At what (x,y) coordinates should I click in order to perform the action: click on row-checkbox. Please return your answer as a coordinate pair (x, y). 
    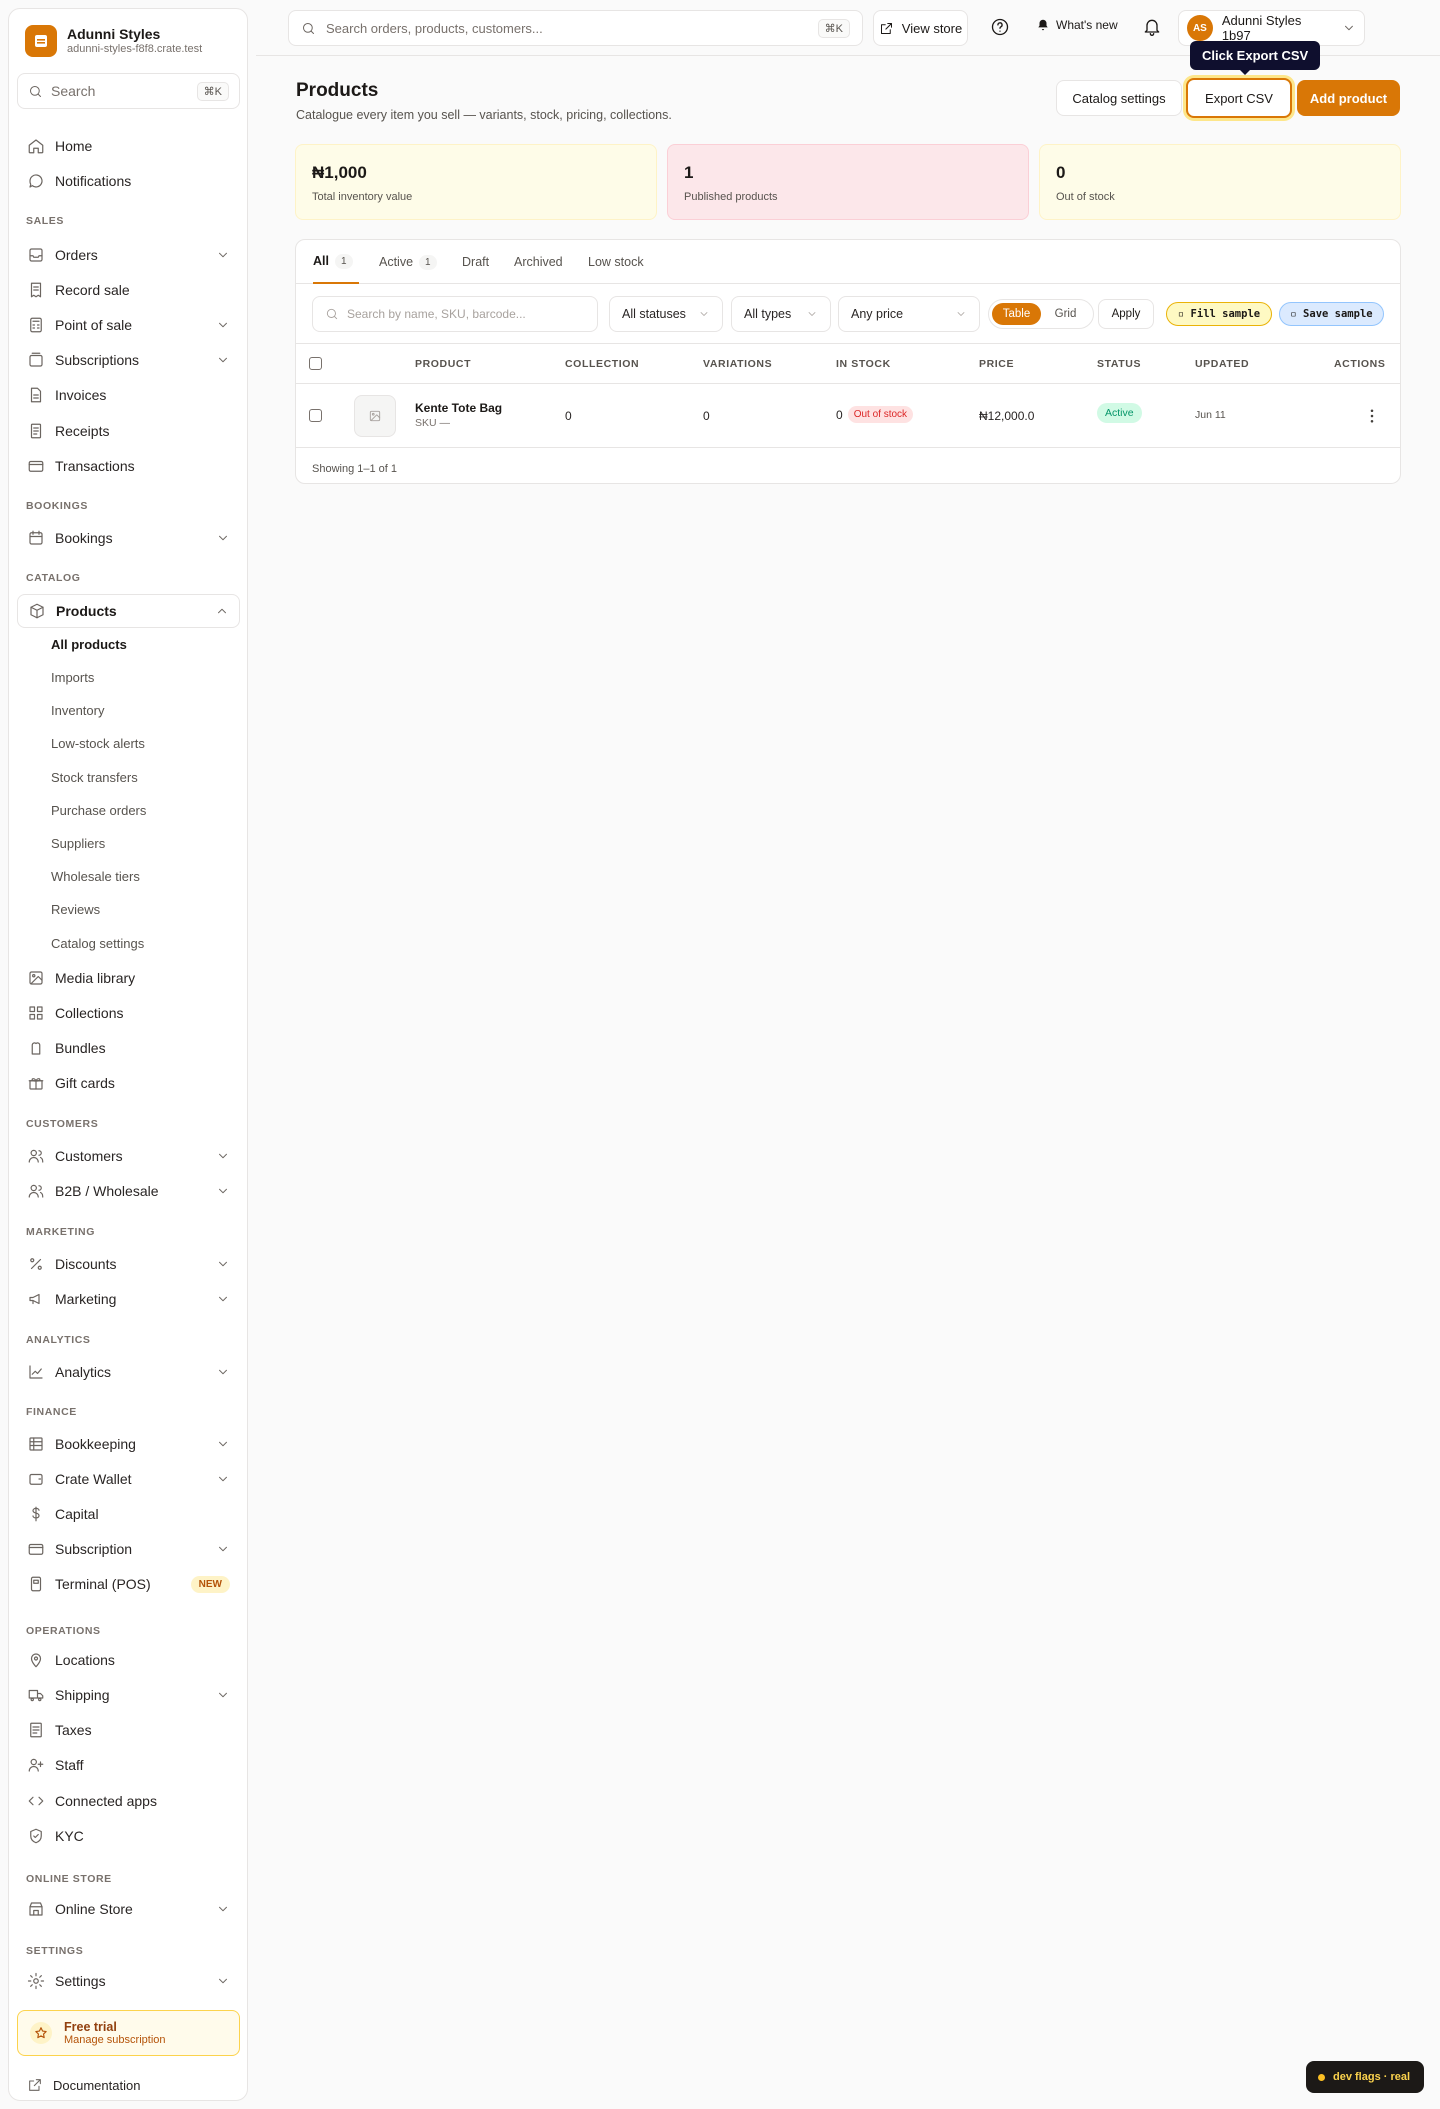
    Looking at the image, I should click on (315, 415).